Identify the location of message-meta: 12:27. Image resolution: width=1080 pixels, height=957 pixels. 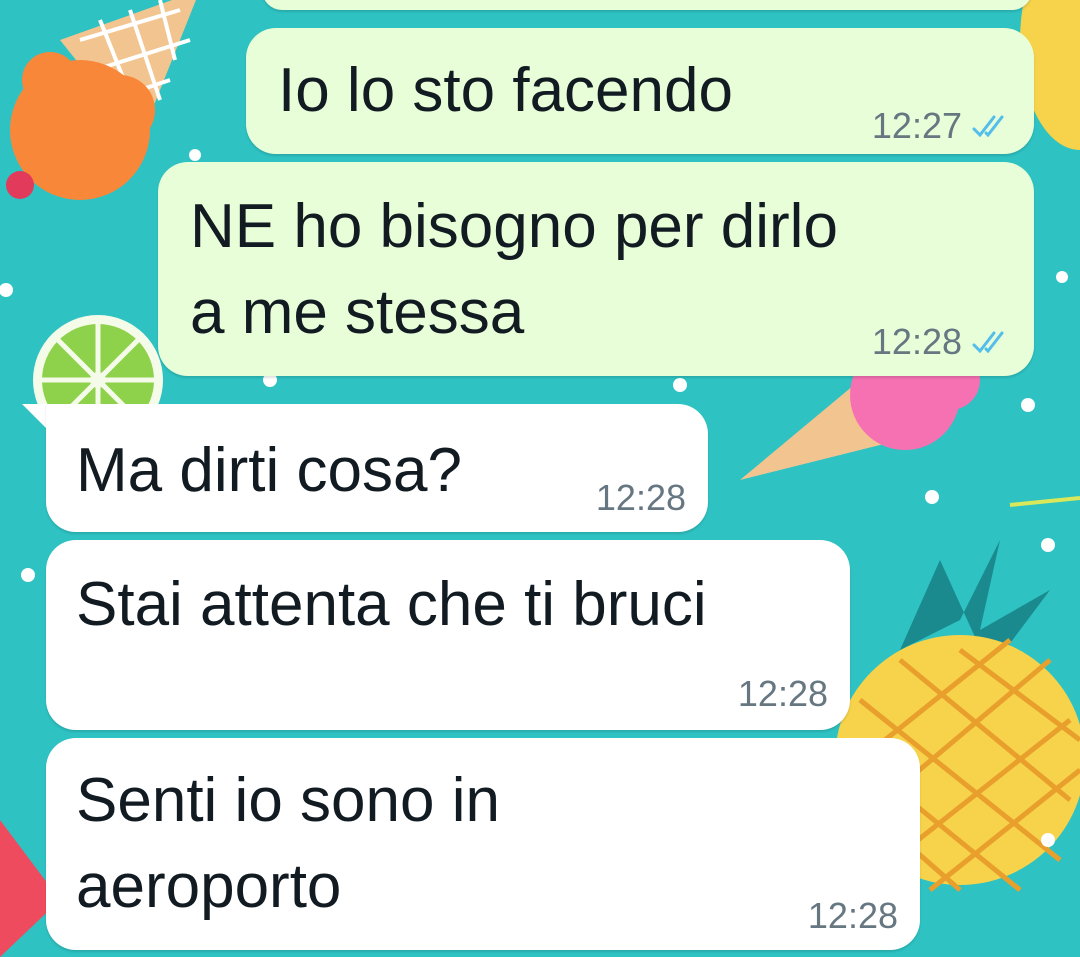
(941, 126).